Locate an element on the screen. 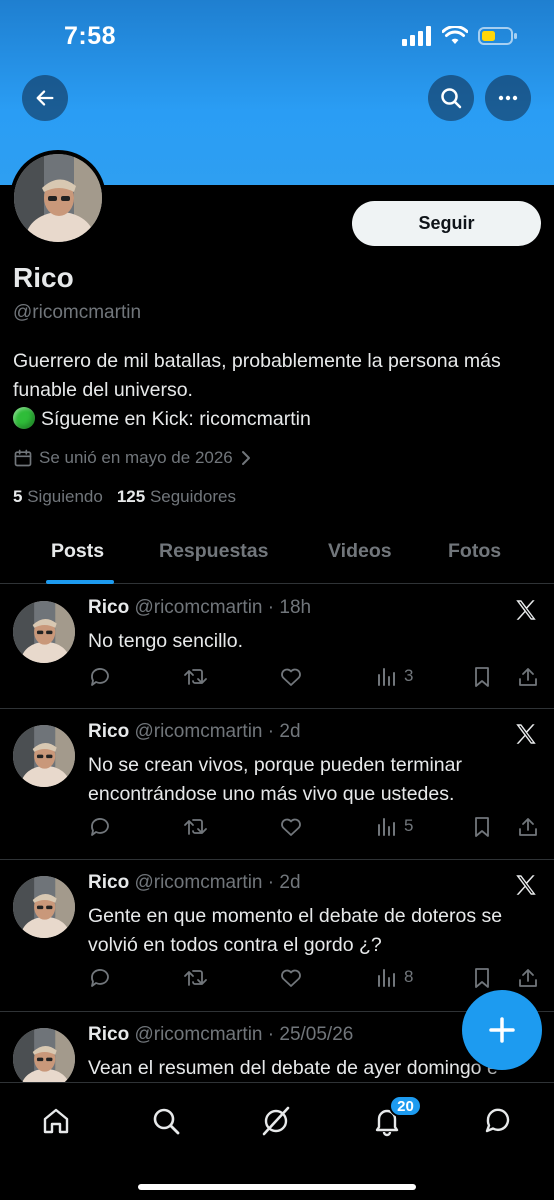 This screenshot has height=1200, width=554. tweet-actions: 8 is located at coordinates (315, 980).